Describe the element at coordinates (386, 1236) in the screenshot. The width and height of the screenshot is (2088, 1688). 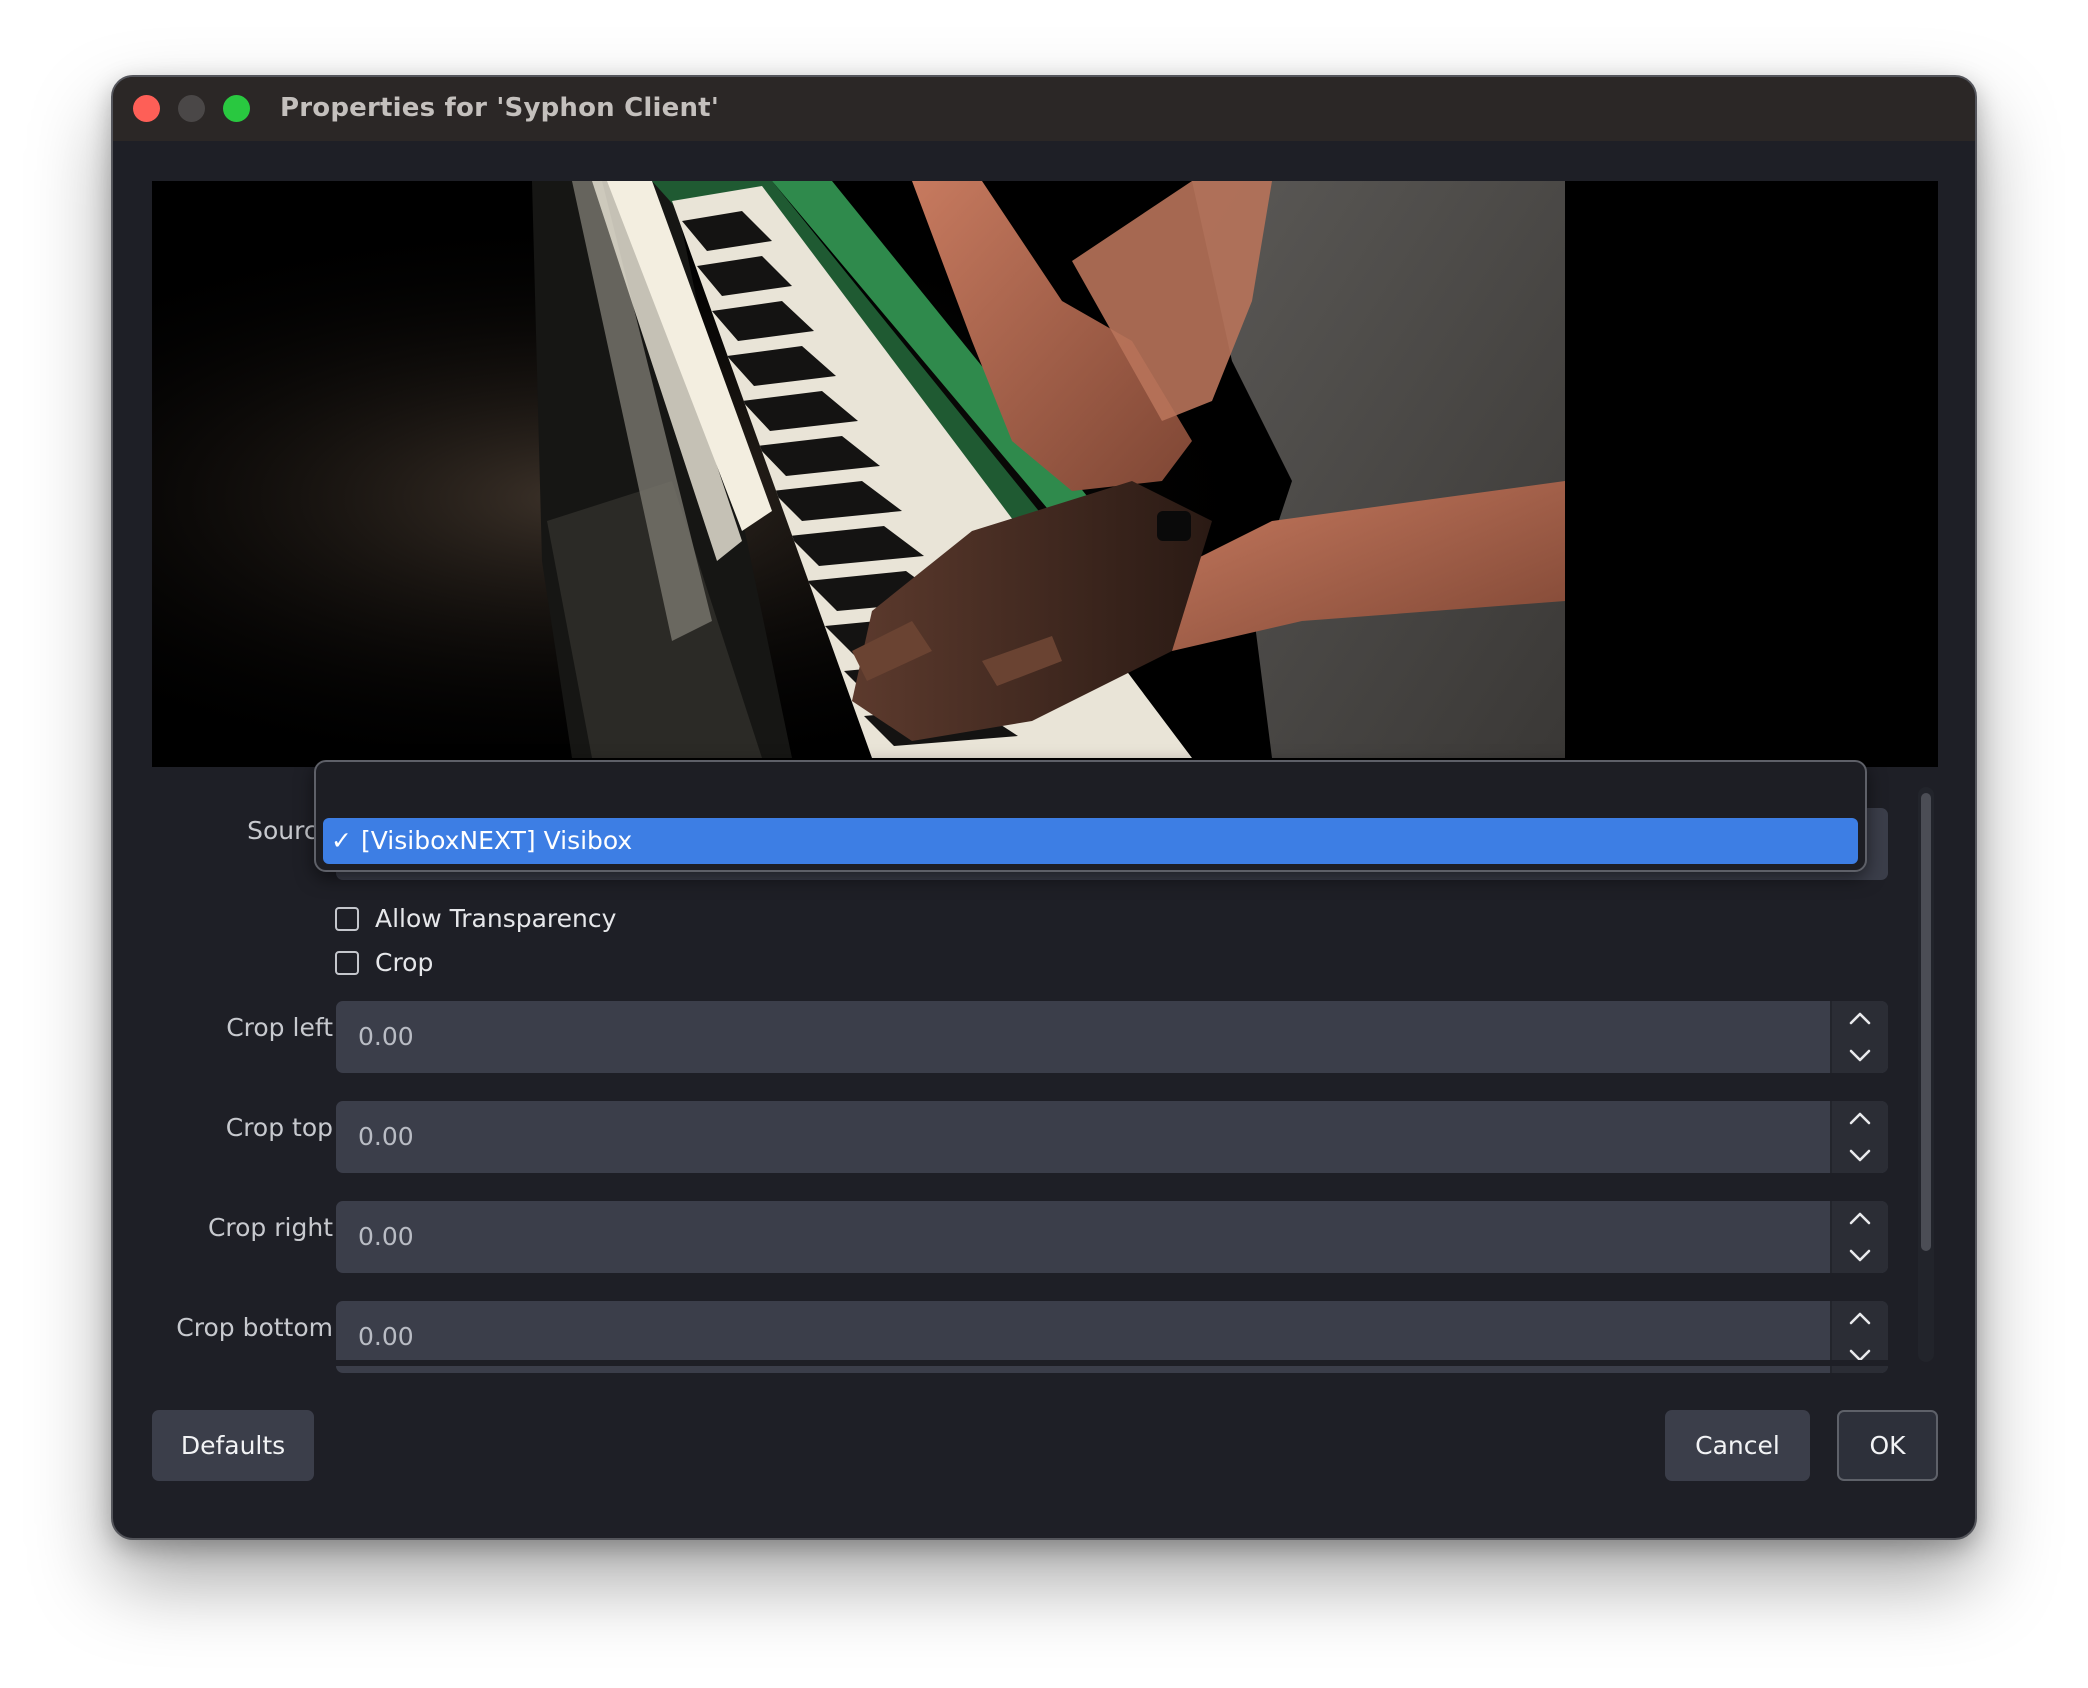
I see `crop-right-value: 0.00` at that location.